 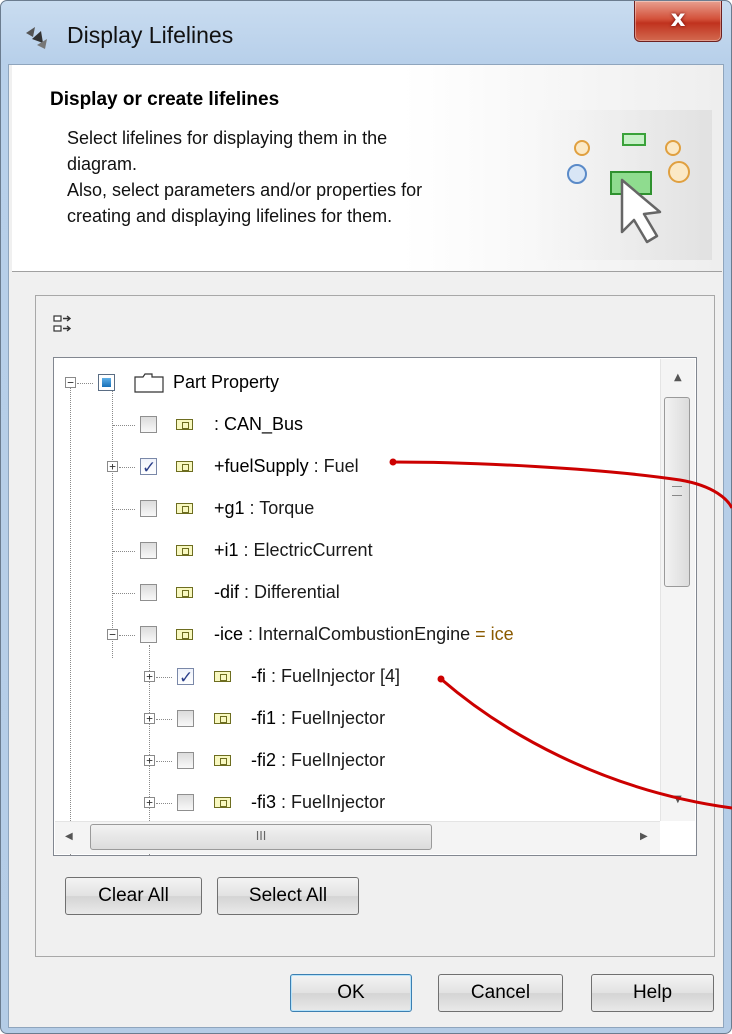 What do you see at coordinates (229, 508) in the screenshot?
I see `property-name: +g1` at bounding box center [229, 508].